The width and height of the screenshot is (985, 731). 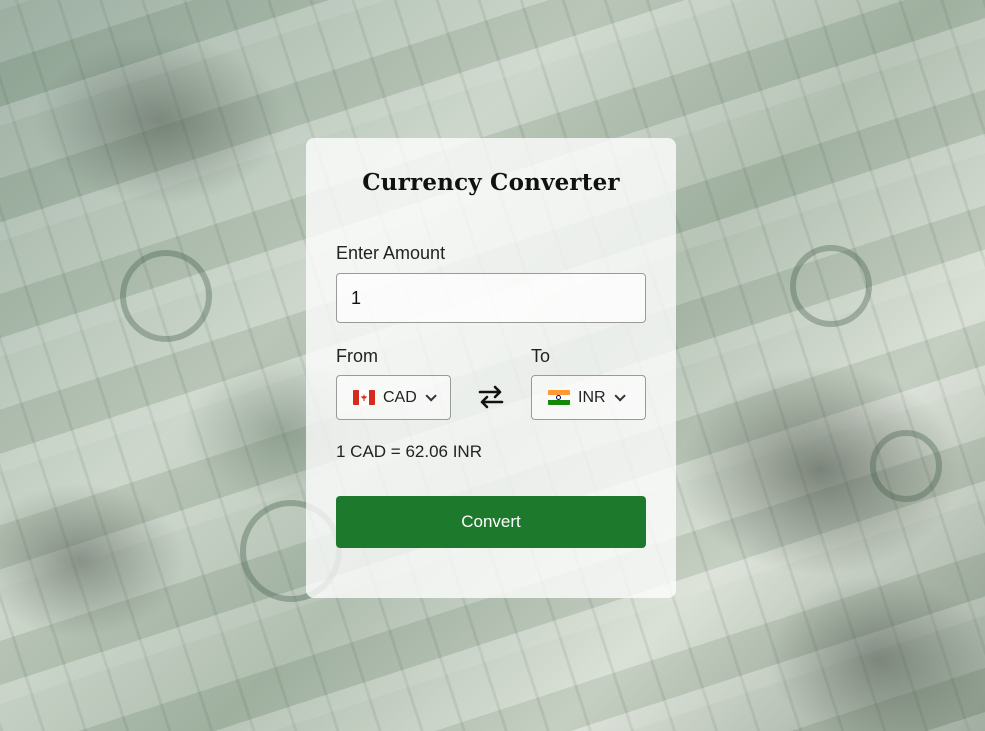 What do you see at coordinates (357, 356) in the screenshot?
I see `from-label: From` at bounding box center [357, 356].